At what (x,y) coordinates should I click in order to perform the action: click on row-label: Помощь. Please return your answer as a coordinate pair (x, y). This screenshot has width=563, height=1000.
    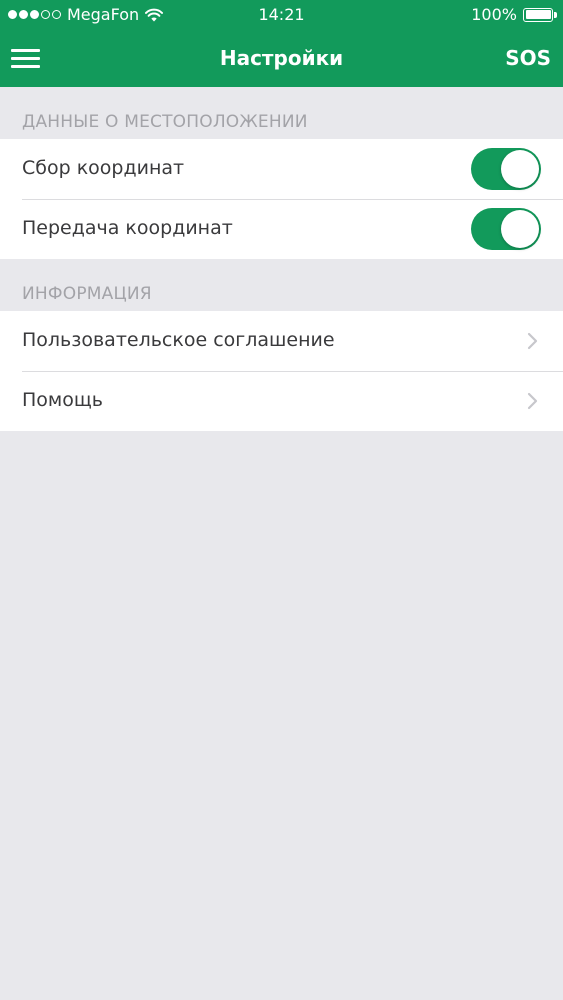
    Looking at the image, I should click on (62, 400).